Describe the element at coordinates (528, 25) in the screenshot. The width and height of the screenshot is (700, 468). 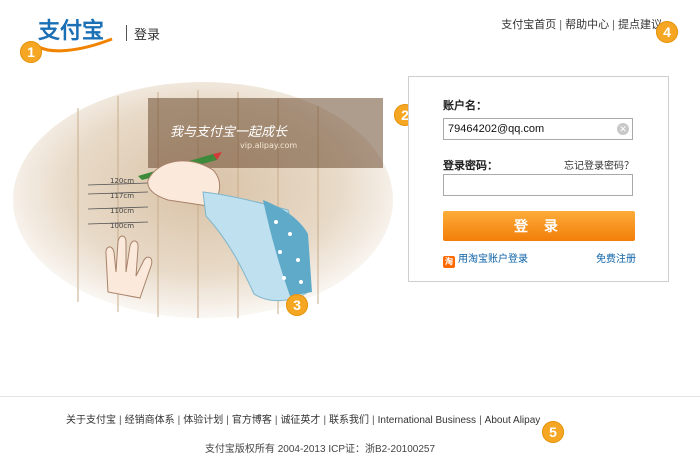
I see `nav-alipay-home: 支付宝首页` at that location.